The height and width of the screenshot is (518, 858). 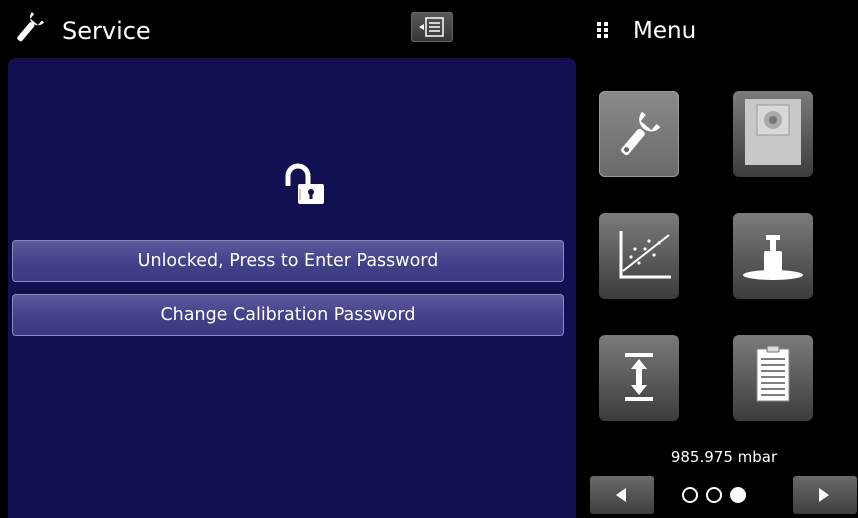 What do you see at coordinates (724, 457) in the screenshot?
I see `pressure-readout: 985.975 mbar` at bounding box center [724, 457].